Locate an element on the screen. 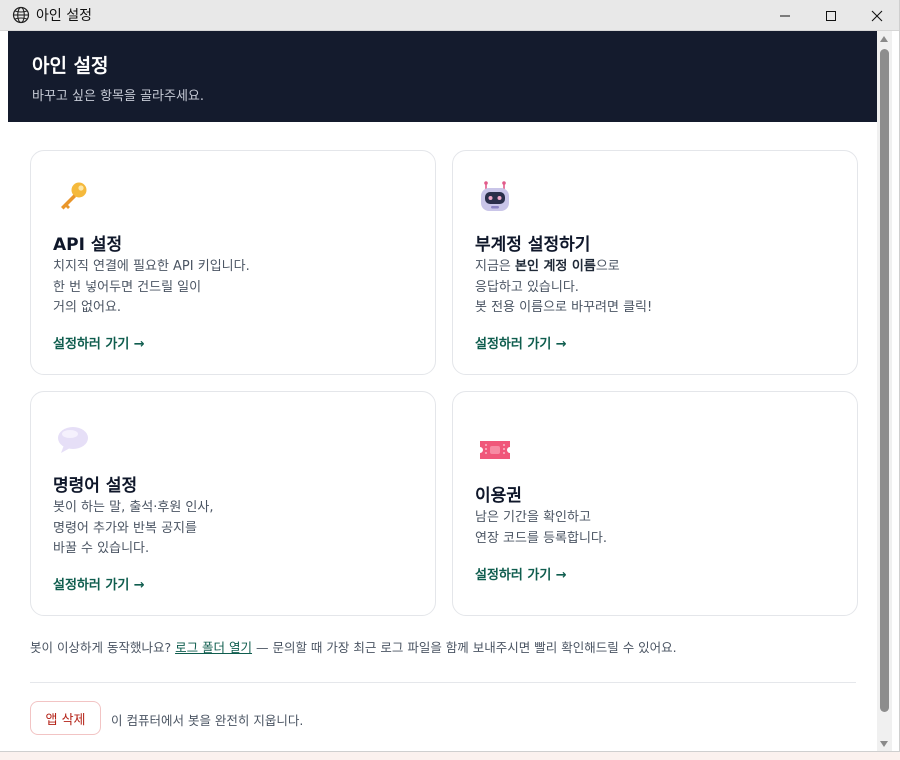 This screenshot has height=760, width=900. desc-text: 지금은 is located at coordinates (495, 266).